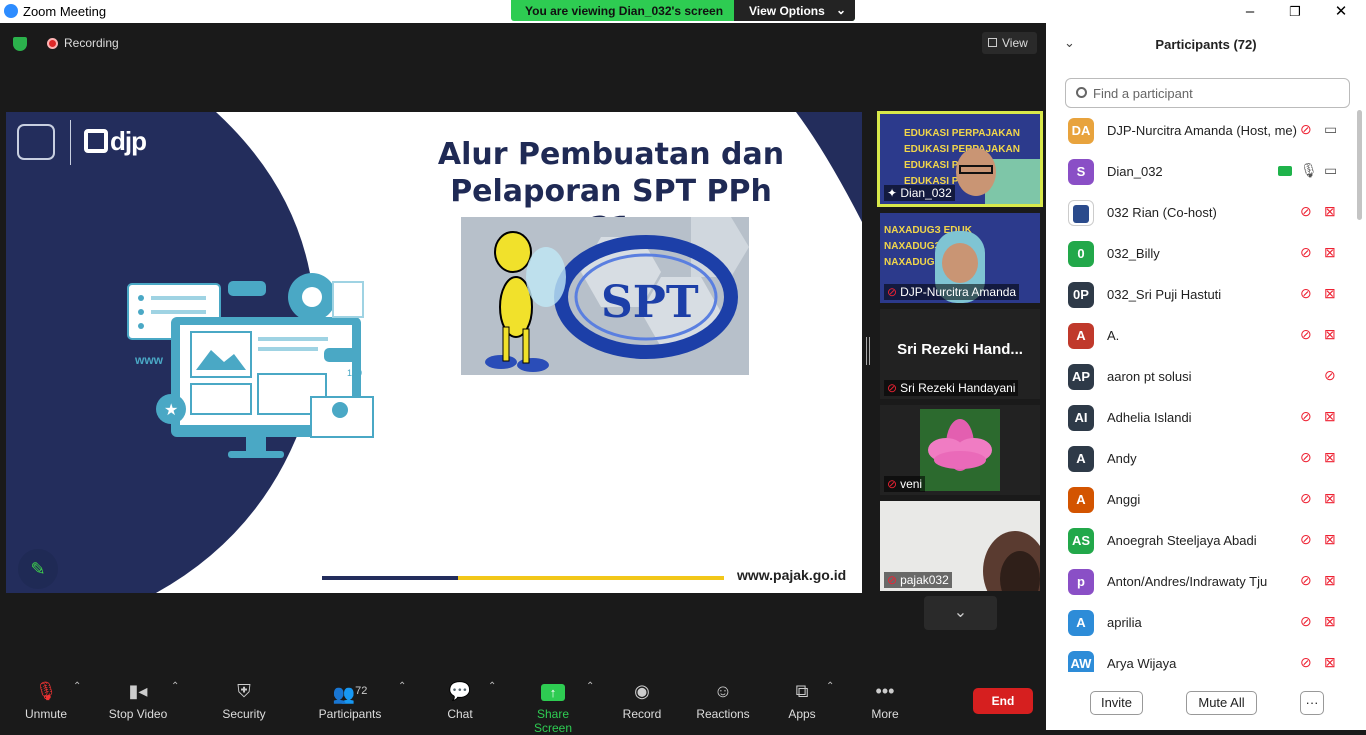 The width and height of the screenshot is (1366, 735). Describe the element at coordinates (624, 11) in the screenshot. I see `viewing-message: You are viewing Dian_032's screen` at that location.